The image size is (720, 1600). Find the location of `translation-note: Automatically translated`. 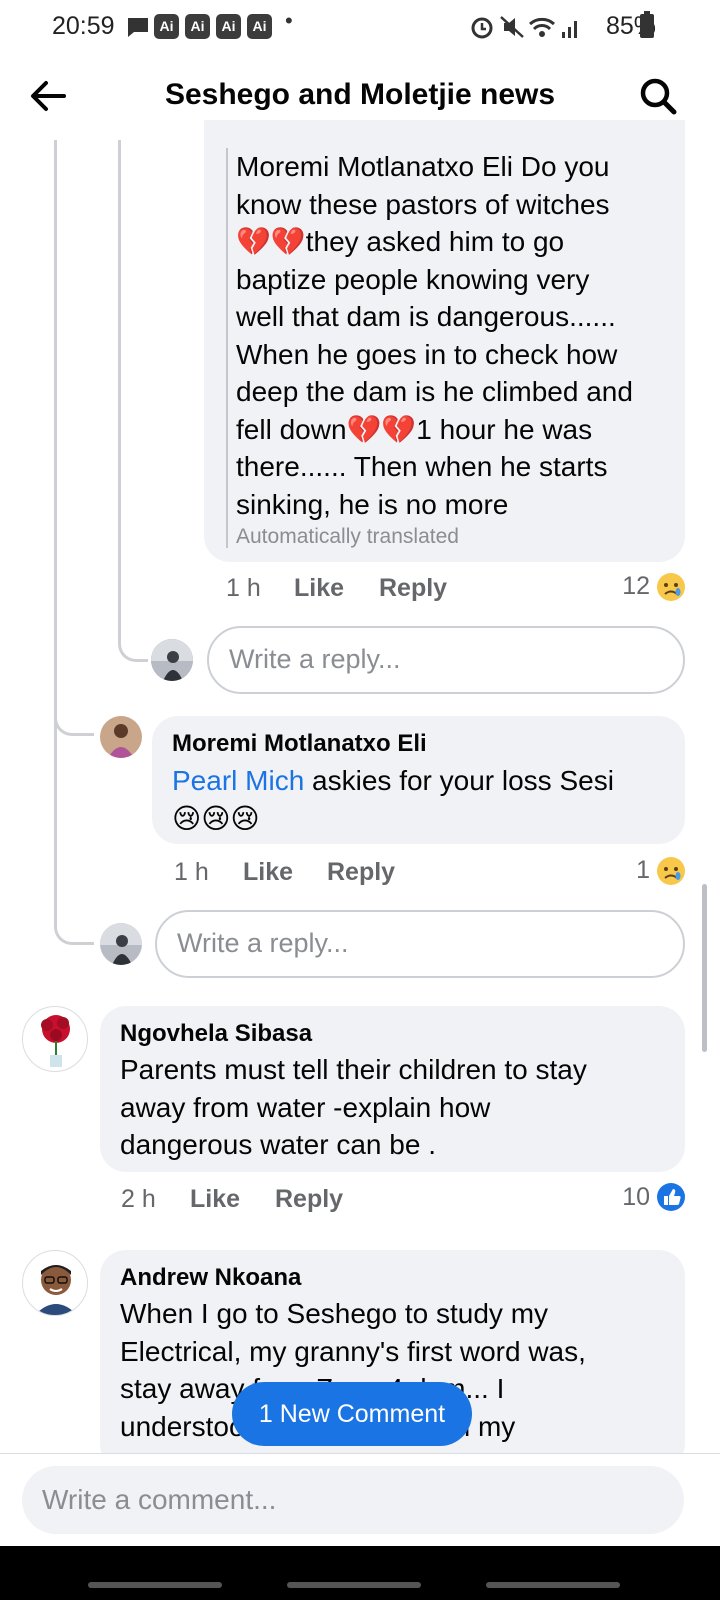

translation-note: Automatically translated is located at coordinates (347, 537).